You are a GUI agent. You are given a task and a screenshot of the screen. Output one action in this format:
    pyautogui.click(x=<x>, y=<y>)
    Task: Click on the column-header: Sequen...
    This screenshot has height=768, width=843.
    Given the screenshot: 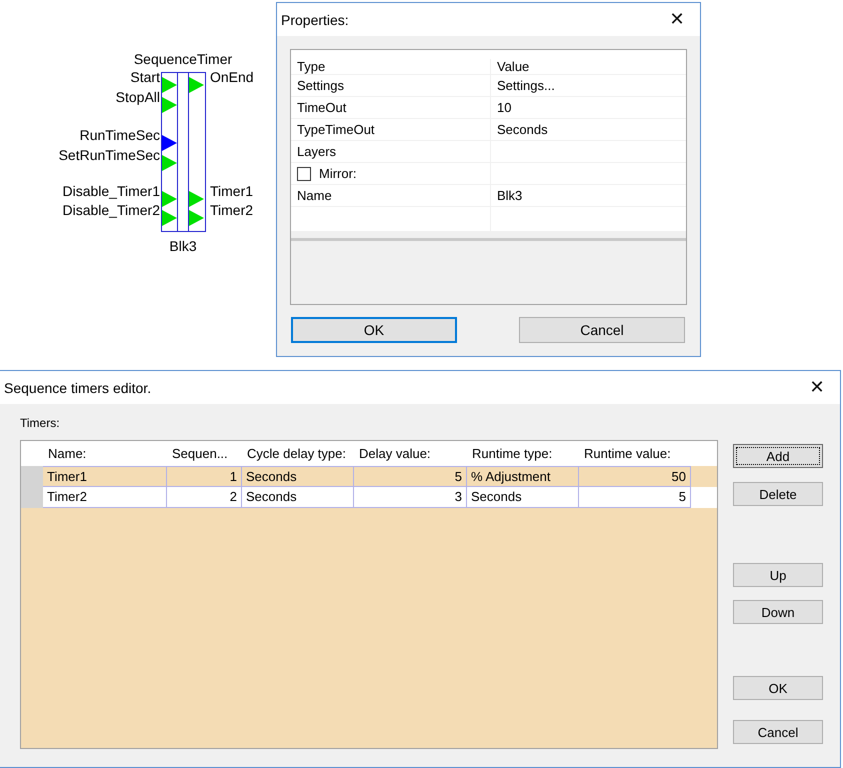 What is the action you would take?
    pyautogui.click(x=204, y=453)
    